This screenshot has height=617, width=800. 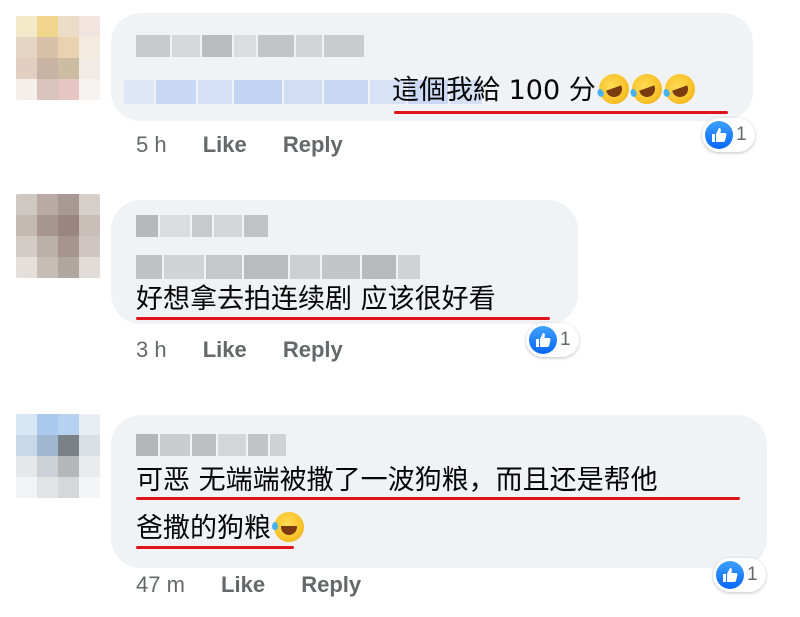 I want to click on comment-text: 這個我給 100 分, so click(x=545, y=89).